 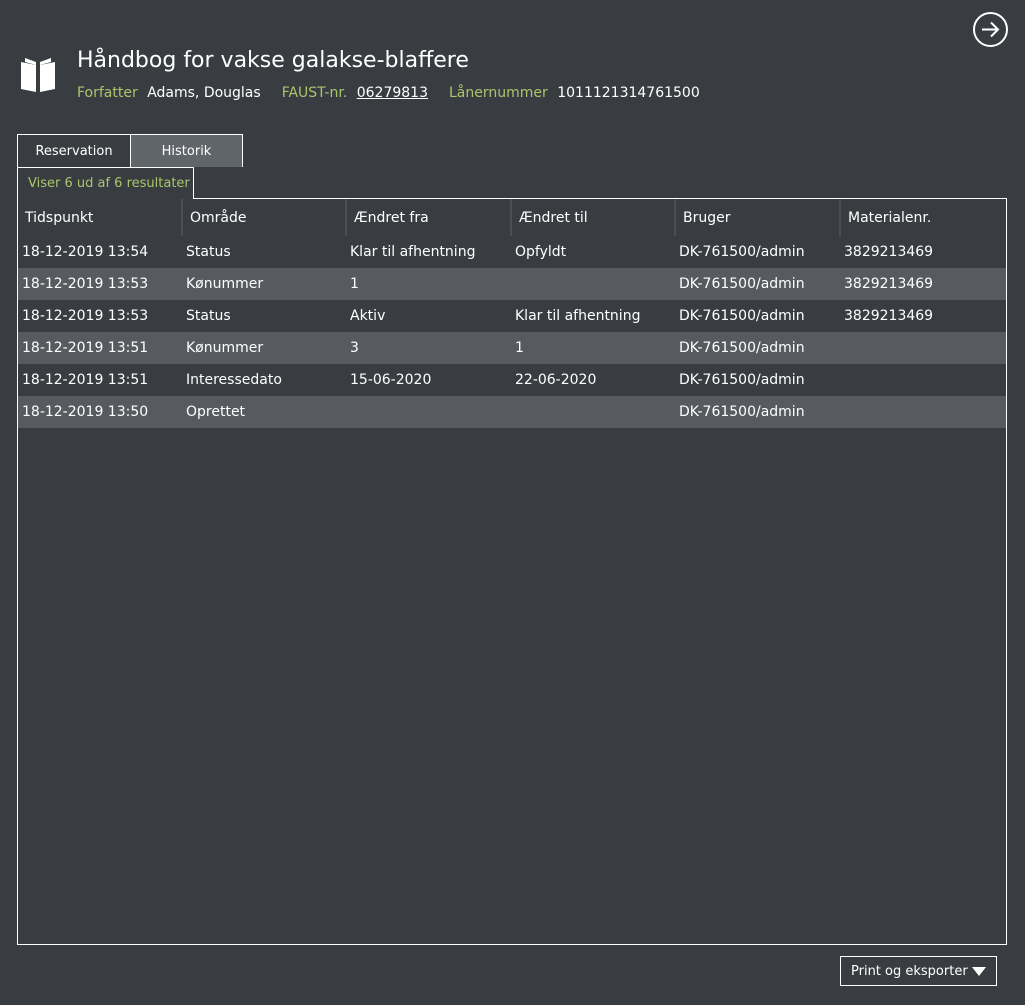 I want to click on exit-button, so click(x=990, y=29).